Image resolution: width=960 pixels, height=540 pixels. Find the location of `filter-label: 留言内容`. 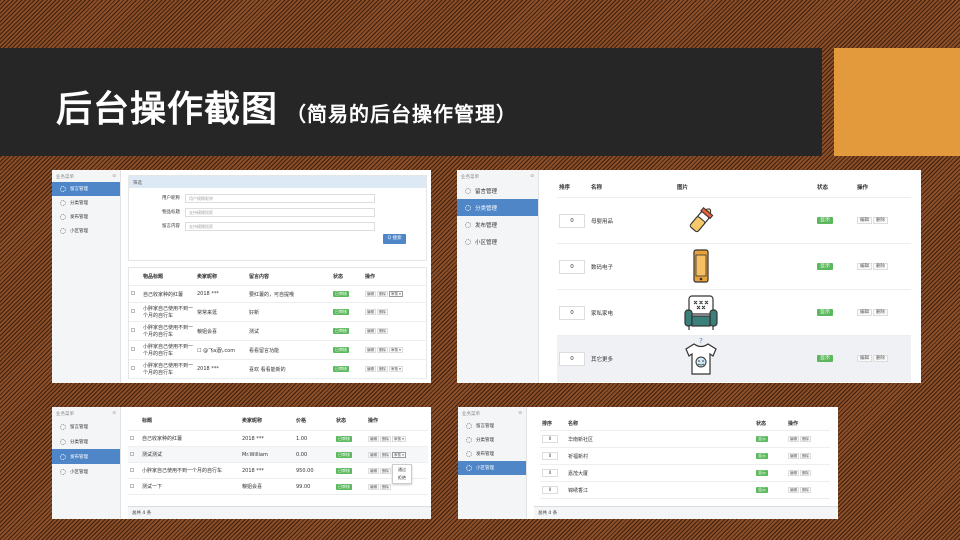

filter-label: 留言内容 is located at coordinates (171, 226).